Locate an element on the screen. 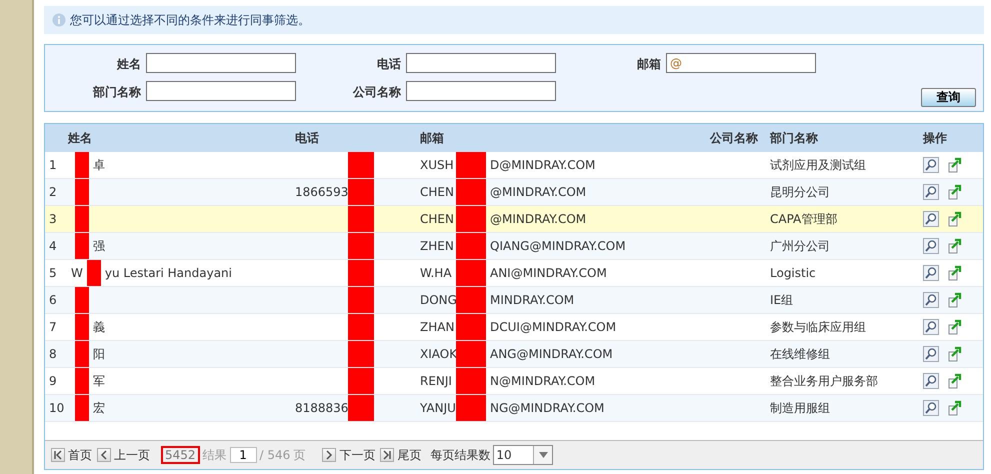 This screenshot has width=991, height=474. last-page-link: 尾页 is located at coordinates (409, 455).